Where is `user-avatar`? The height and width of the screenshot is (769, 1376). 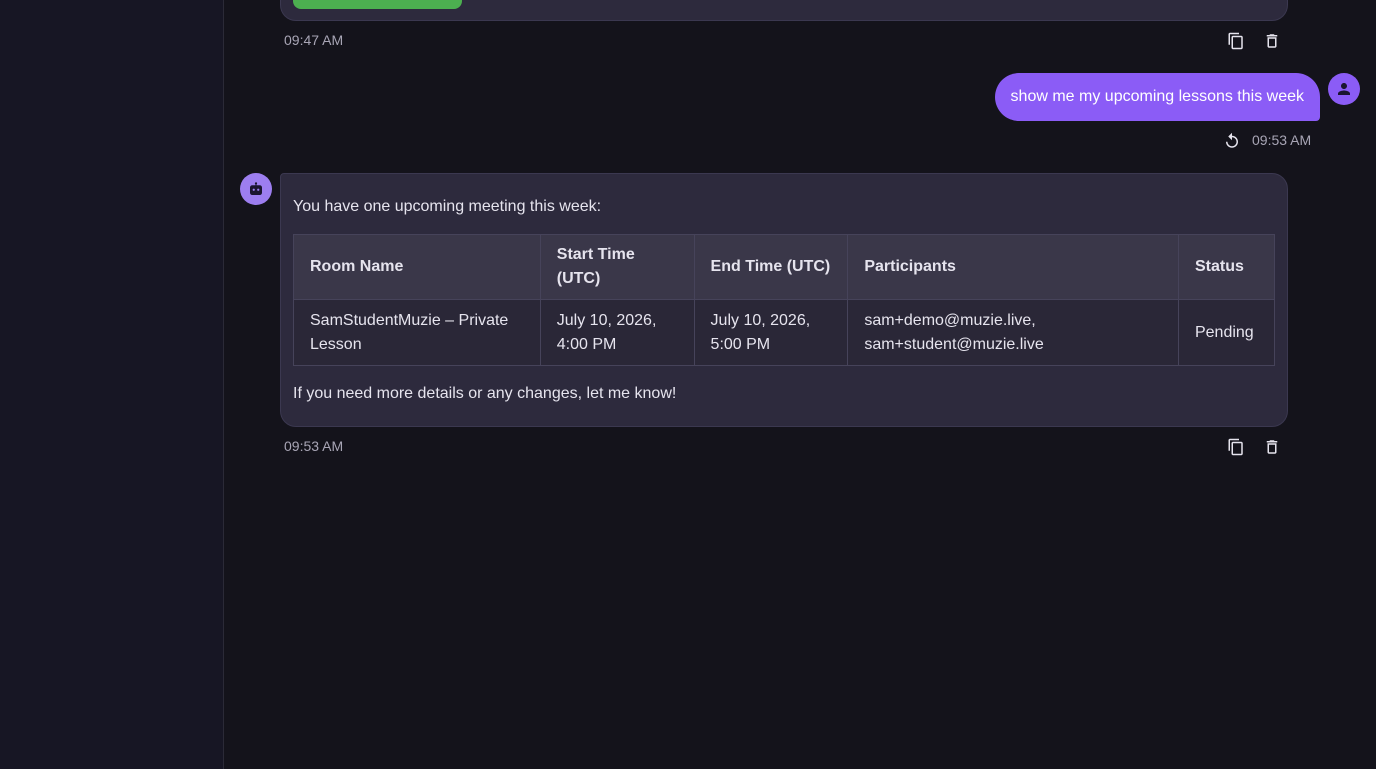
user-avatar is located at coordinates (1344, 89).